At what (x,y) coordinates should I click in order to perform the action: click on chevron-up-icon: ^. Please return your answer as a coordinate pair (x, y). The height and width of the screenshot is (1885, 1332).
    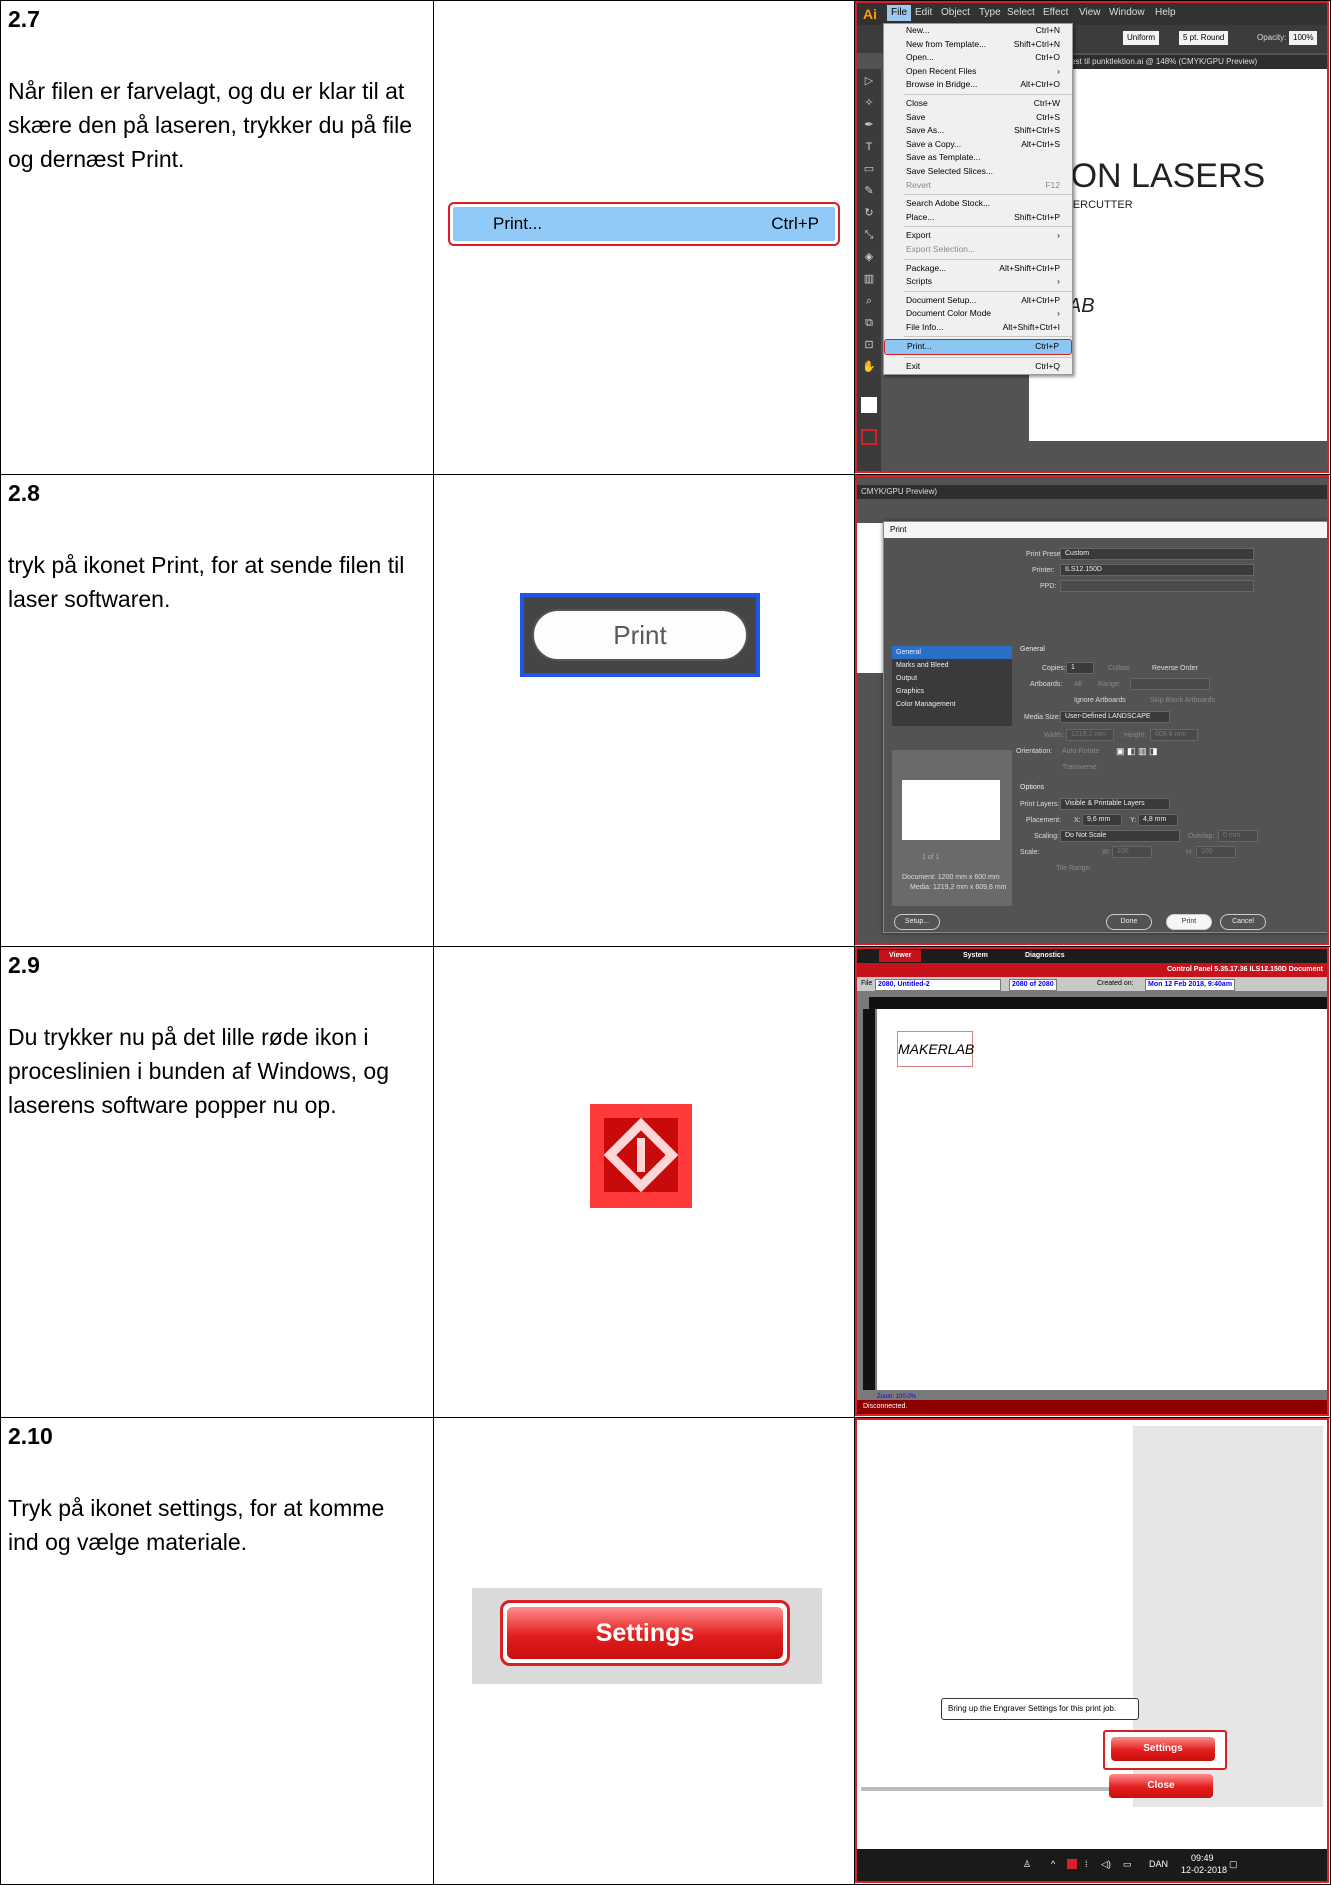
    Looking at the image, I should click on (1053, 1864).